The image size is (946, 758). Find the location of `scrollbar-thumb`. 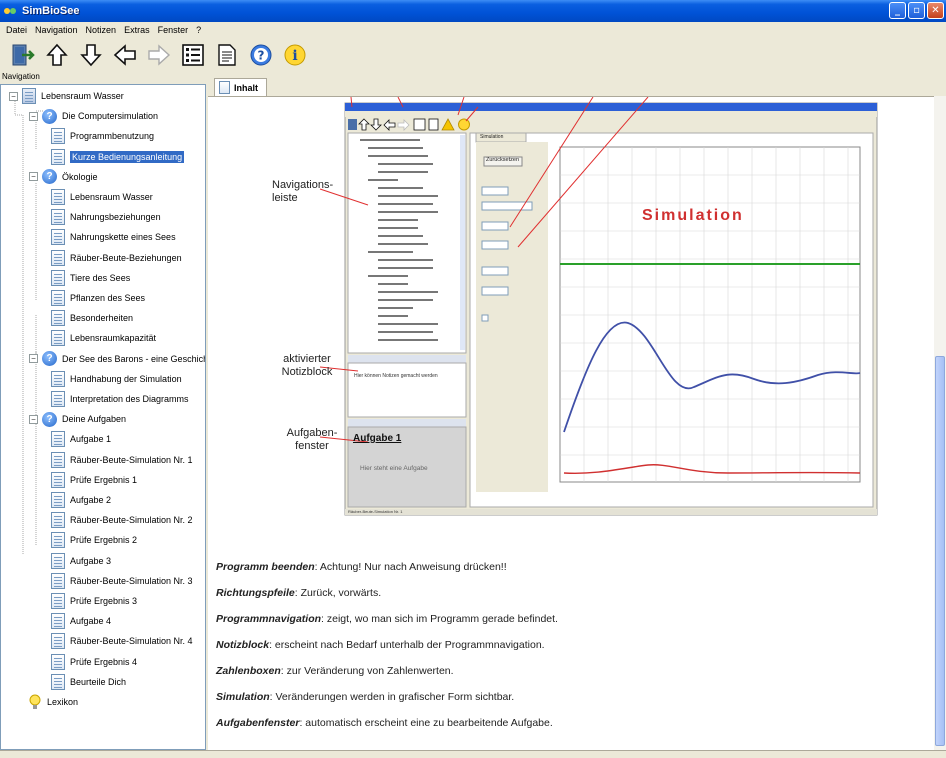

scrollbar-thumb is located at coordinates (940, 551).